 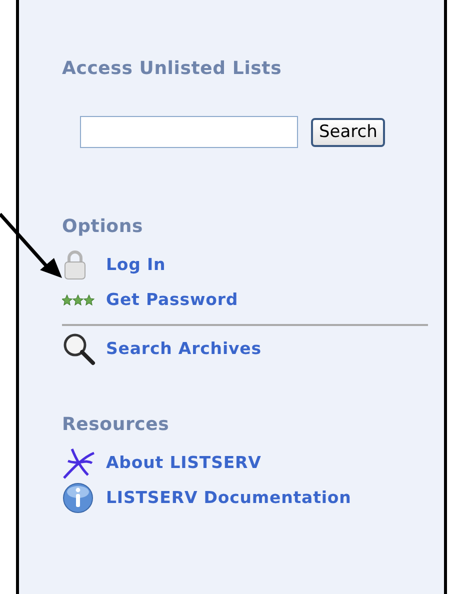 I want to click on menu-link: About LISTSERV, so click(x=184, y=462).